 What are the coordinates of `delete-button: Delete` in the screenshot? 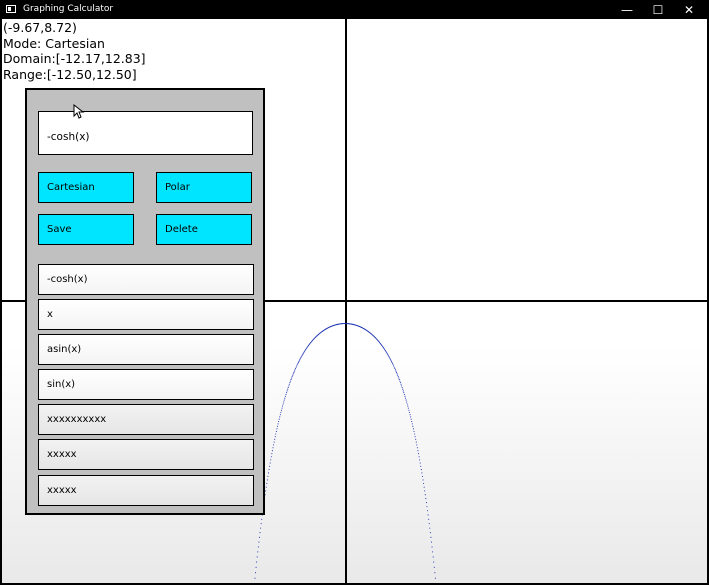 It's located at (204, 229).